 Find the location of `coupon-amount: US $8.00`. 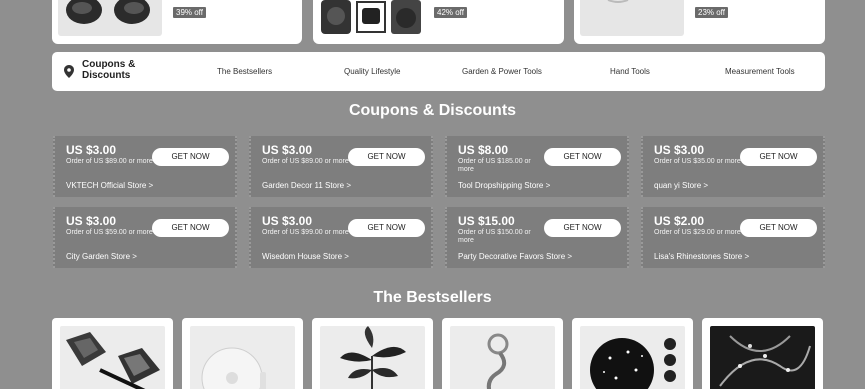

coupon-amount: US $8.00 is located at coordinates (483, 150).